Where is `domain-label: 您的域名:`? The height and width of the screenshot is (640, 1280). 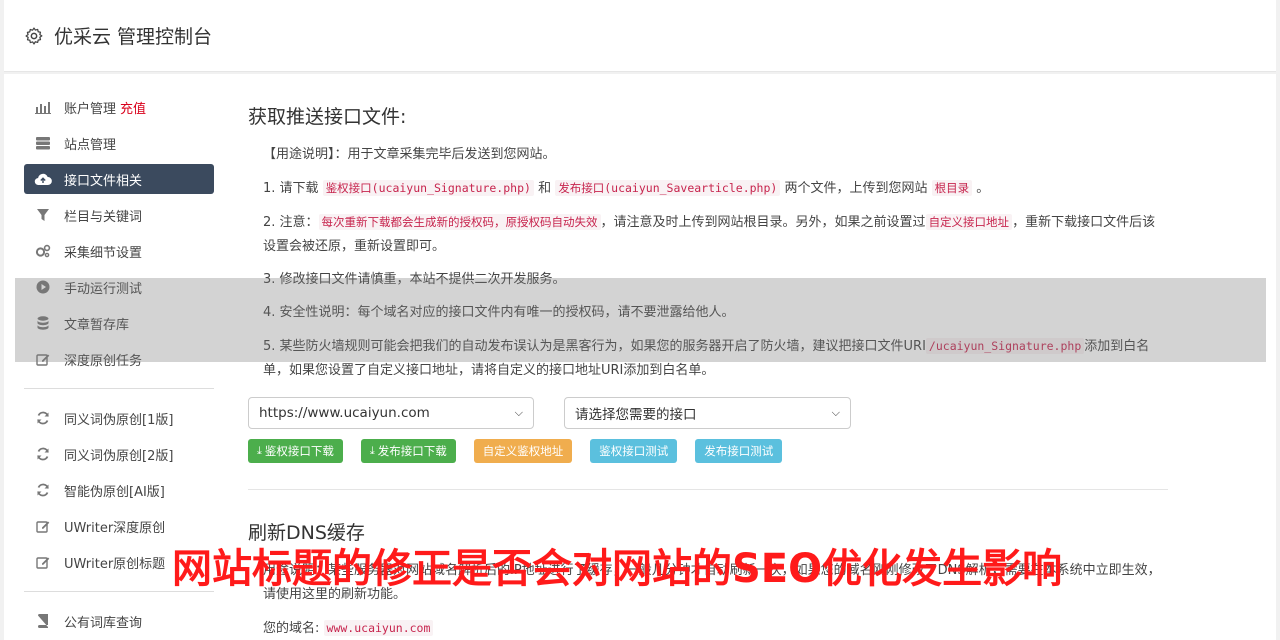
domain-label: 您的域名: is located at coordinates (291, 628).